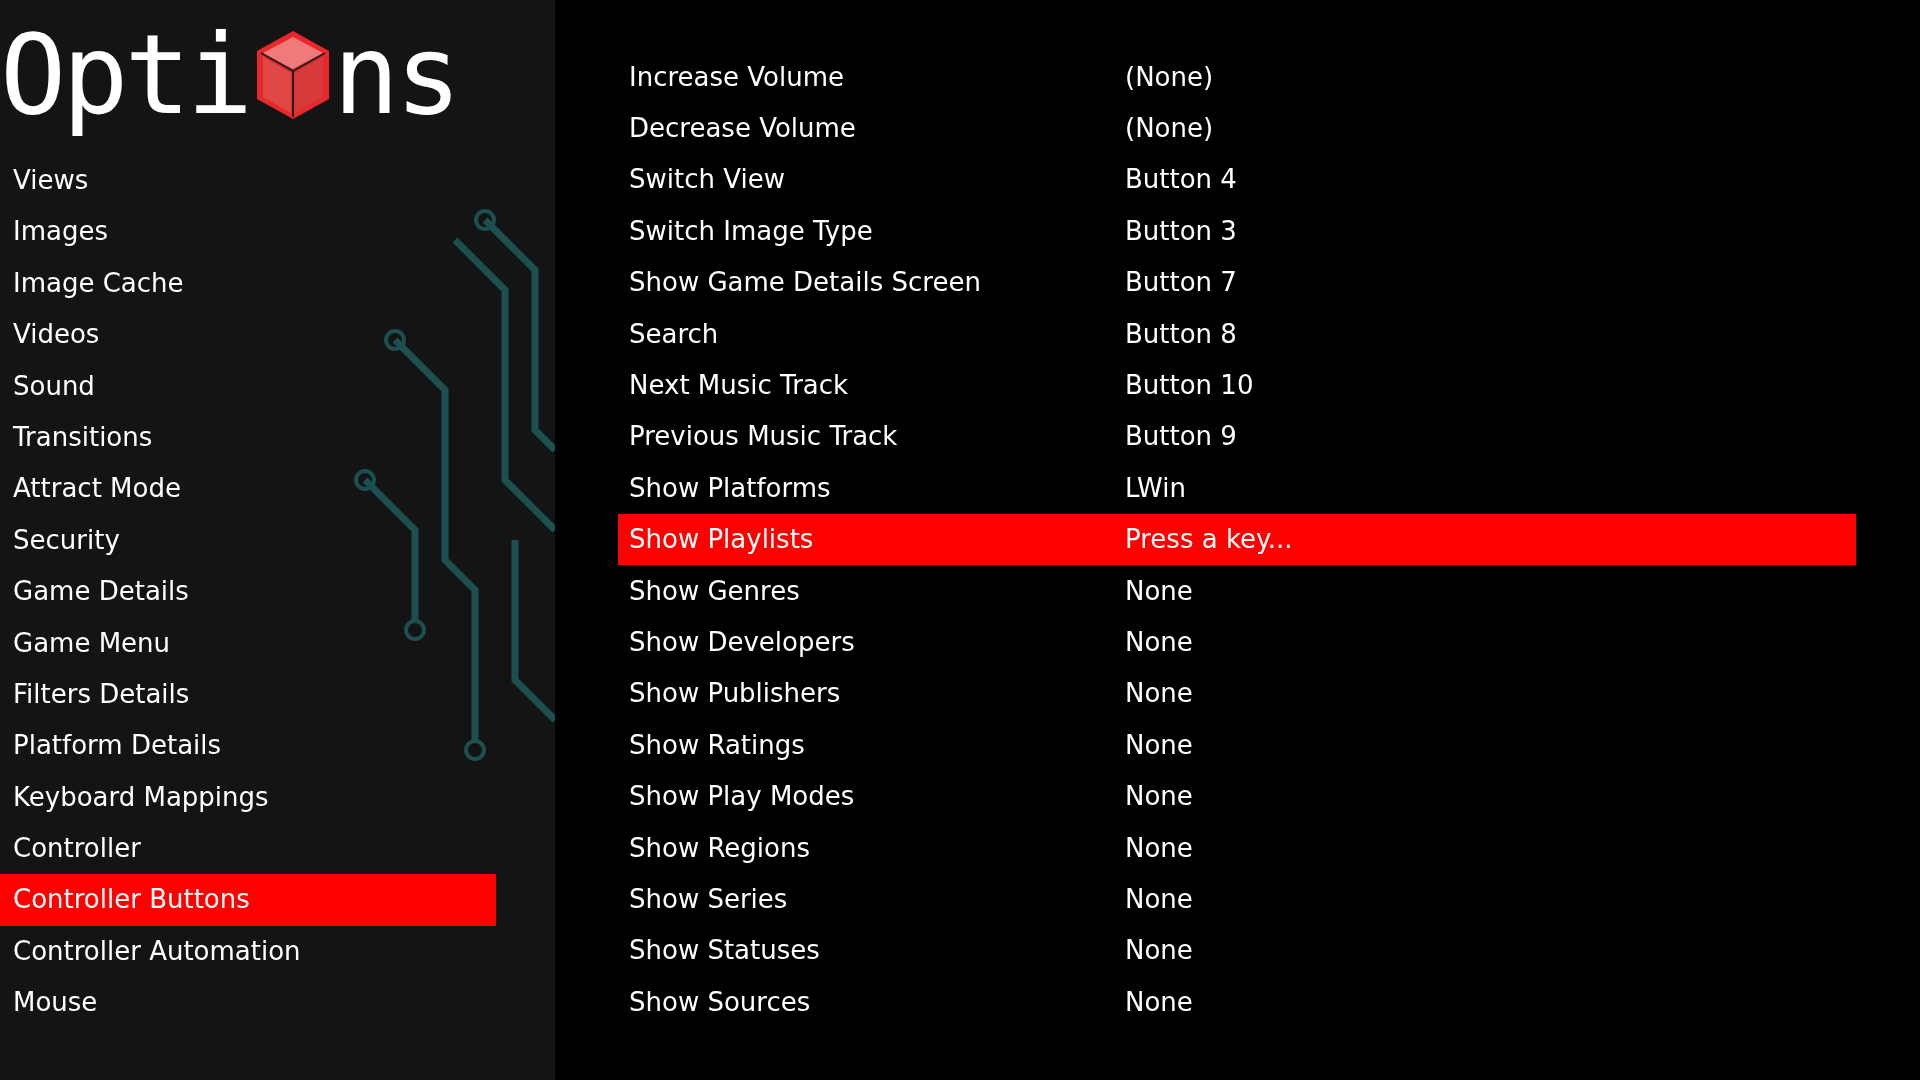 The height and width of the screenshot is (1080, 1920). Describe the element at coordinates (751, 230) in the screenshot. I see `action-label: Switch Image Type` at that location.